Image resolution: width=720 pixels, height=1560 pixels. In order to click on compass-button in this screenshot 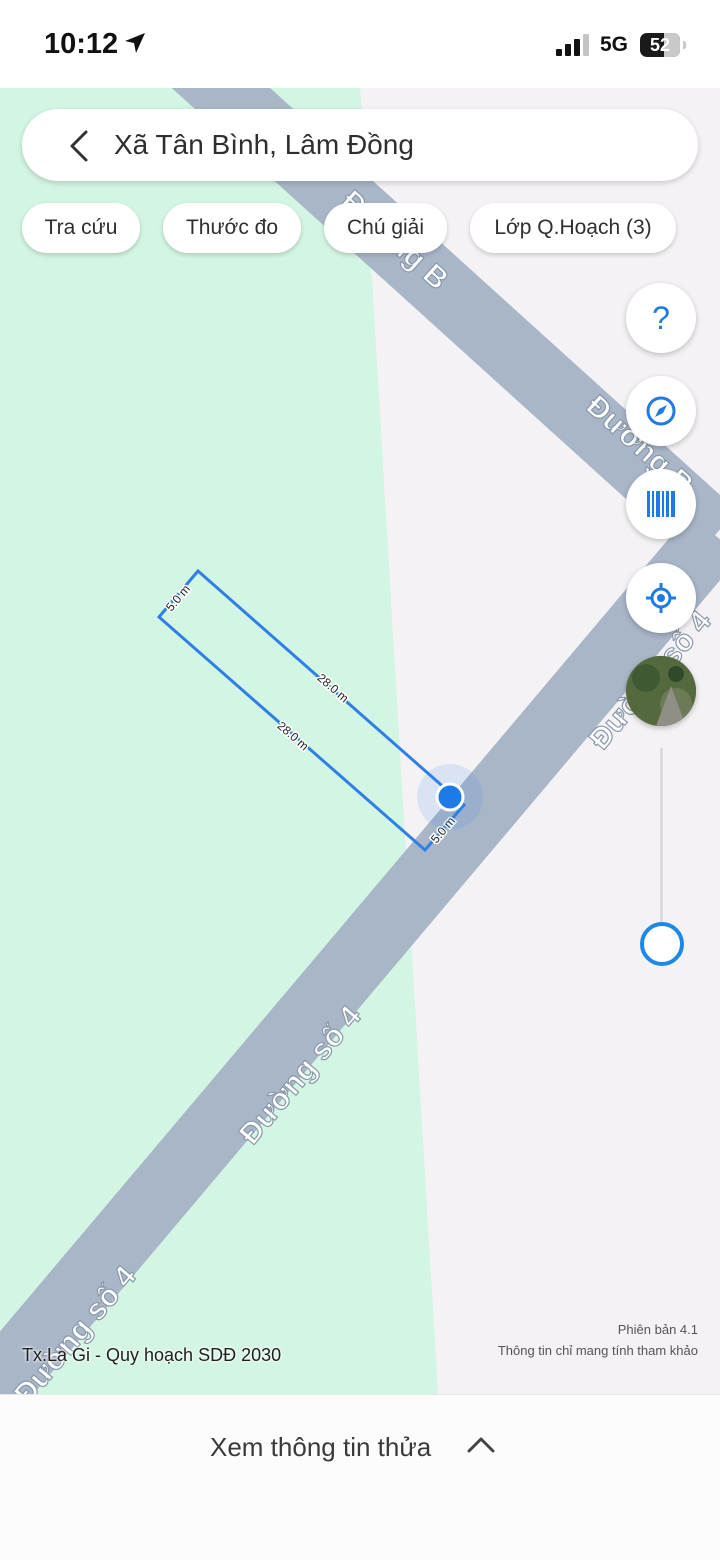, I will do `click(661, 411)`.